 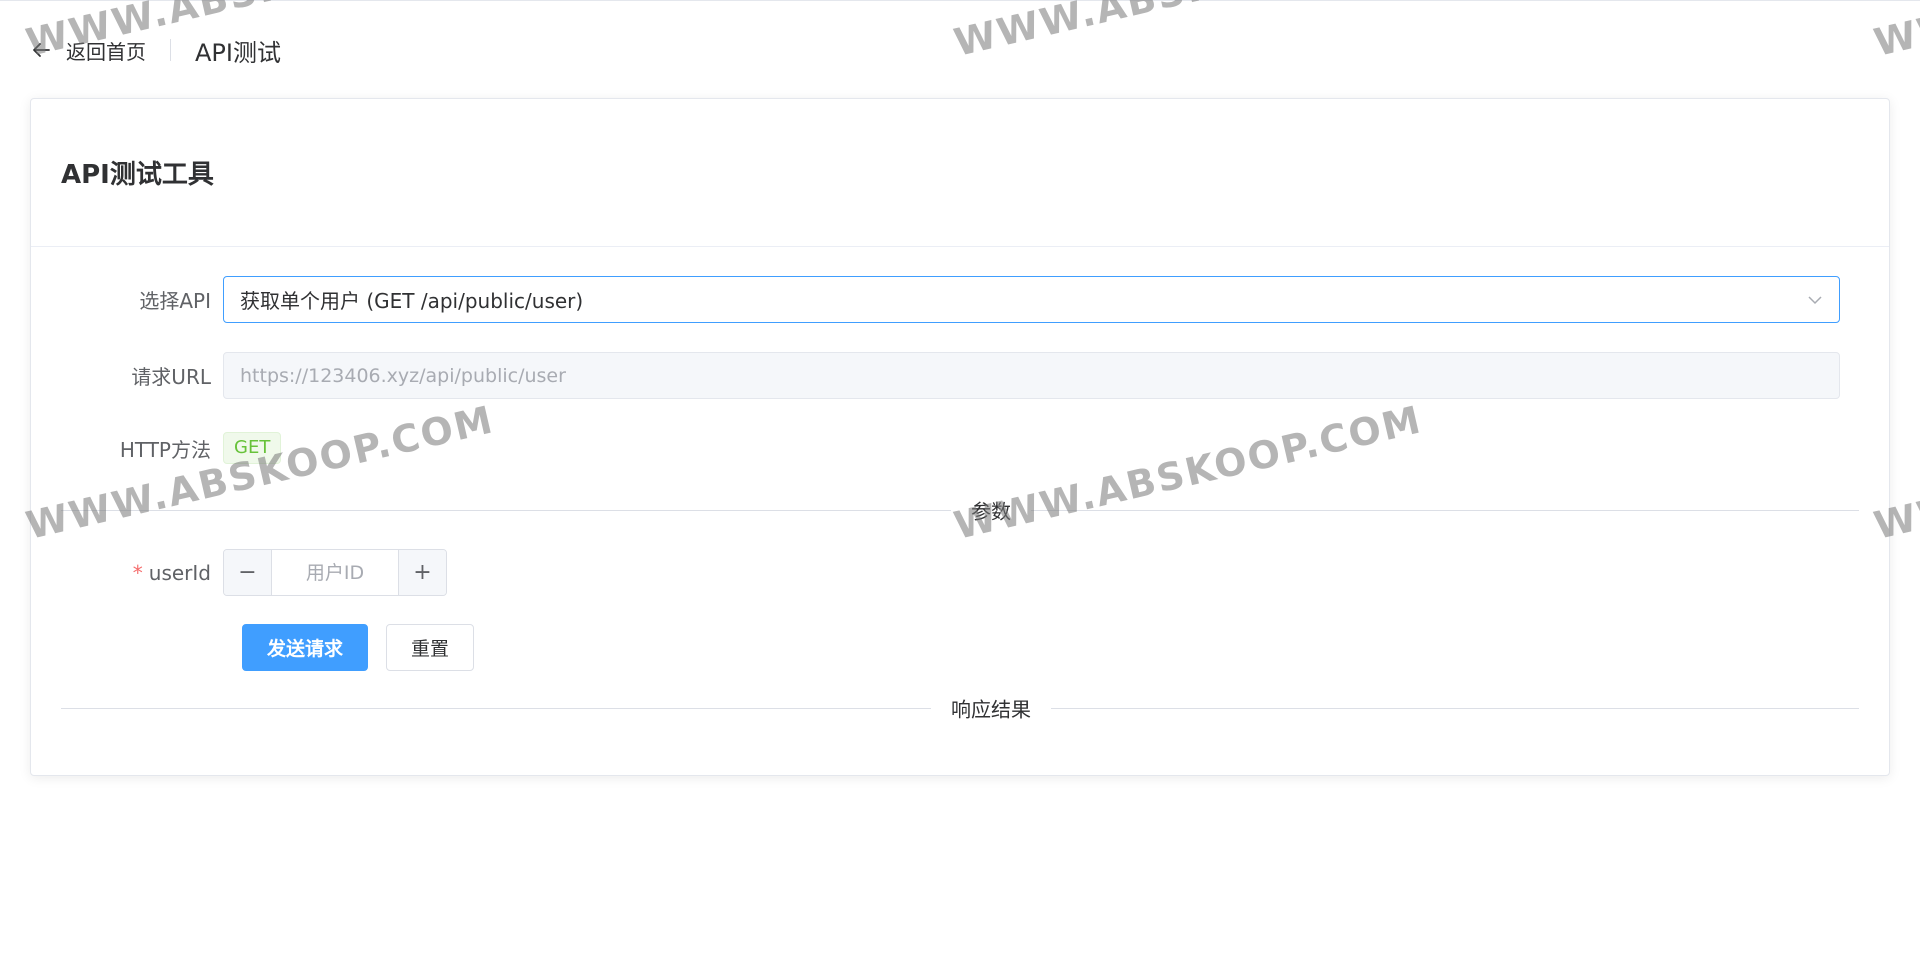 I want to click on params-divider: 参数, so click(x=960, y=510).